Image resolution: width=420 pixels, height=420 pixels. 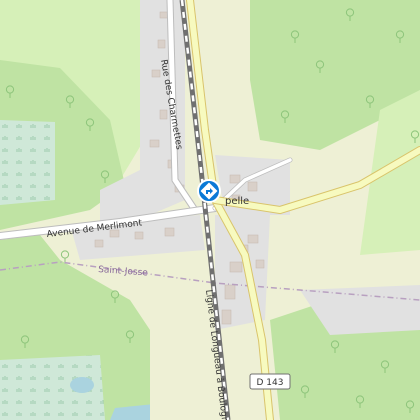 I want to click on road-shield-d143: D 143, so click(x=270, y=381).